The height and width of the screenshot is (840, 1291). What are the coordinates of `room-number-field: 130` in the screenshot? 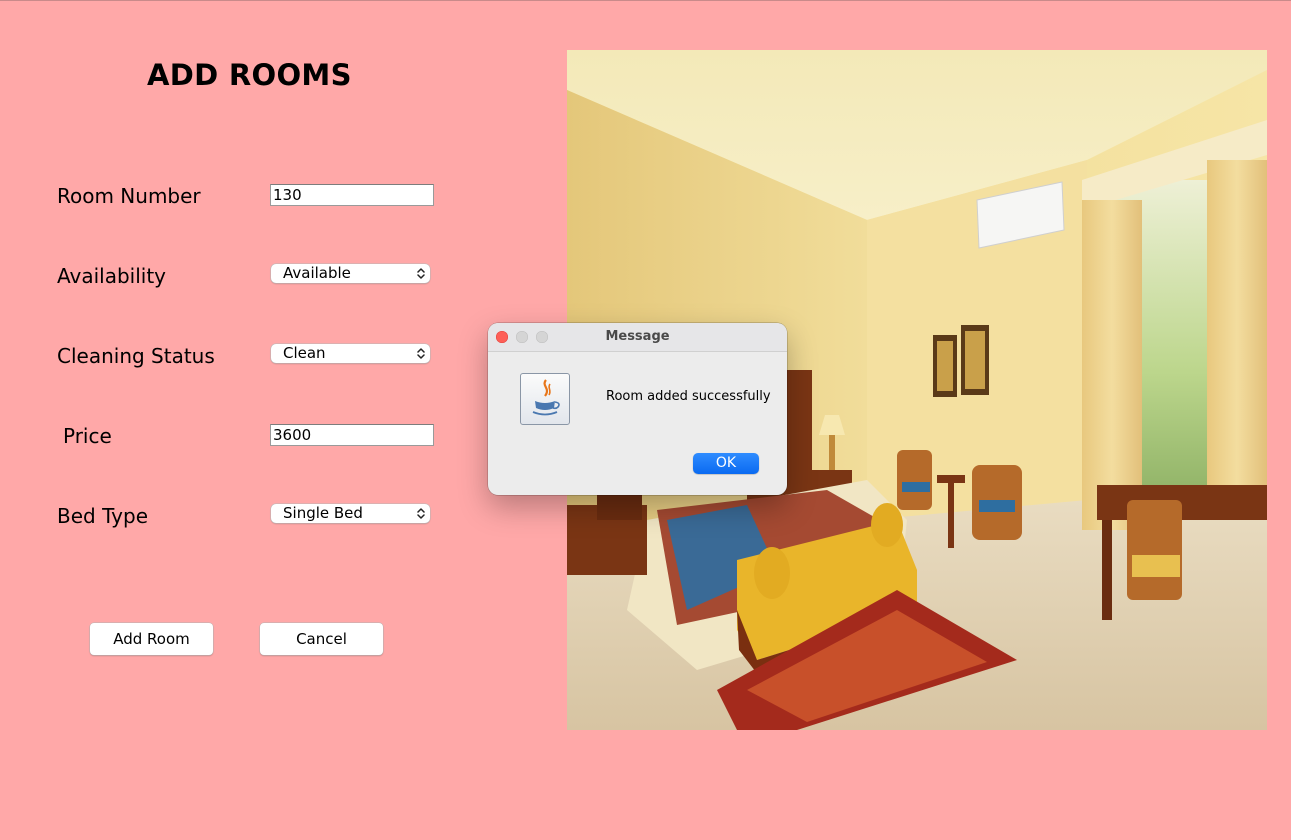 It's located at (352, 195).